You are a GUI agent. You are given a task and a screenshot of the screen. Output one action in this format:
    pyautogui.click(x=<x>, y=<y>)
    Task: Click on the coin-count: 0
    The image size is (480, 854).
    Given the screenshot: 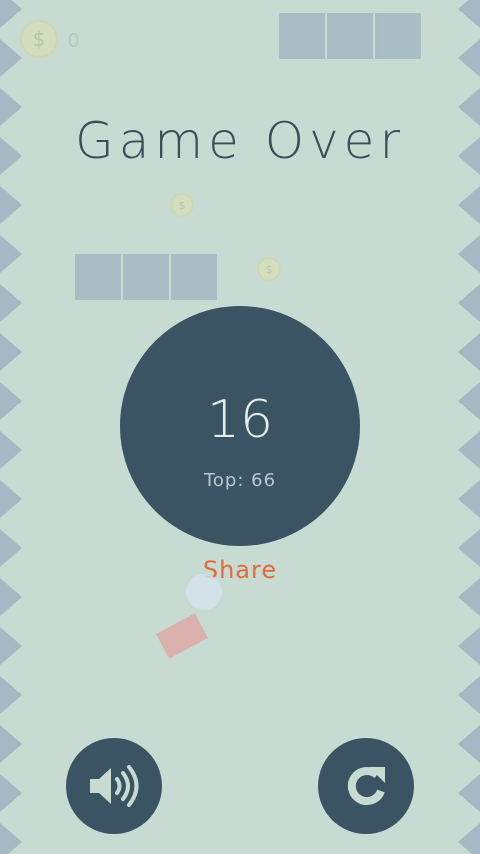 What is the action you would take?
    pyautogui.click(x=74, y=41)
    